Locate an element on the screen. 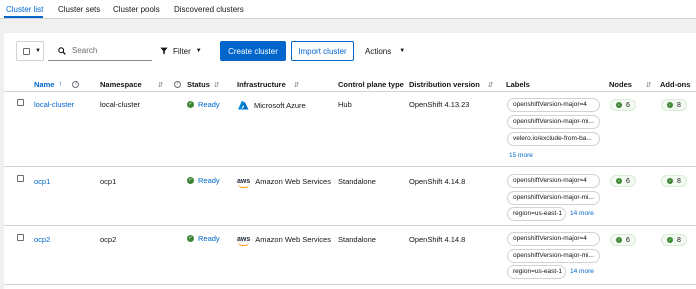 The height and width of the screenshot is (289, 696). cluster-namespace: ocp2 is located at coordinates (108, 239).